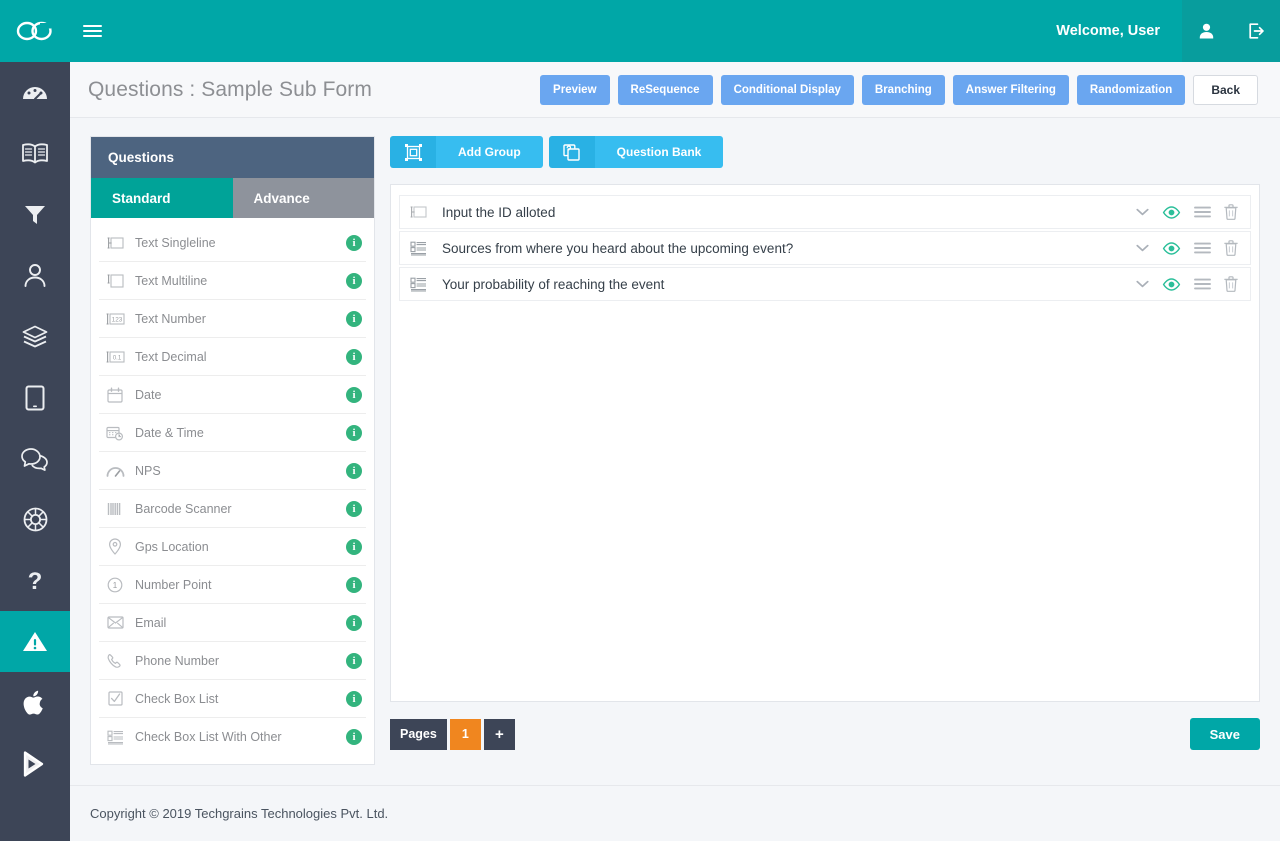  I want to click on question-row-text: Input the ID alloted, so click(499, 212).